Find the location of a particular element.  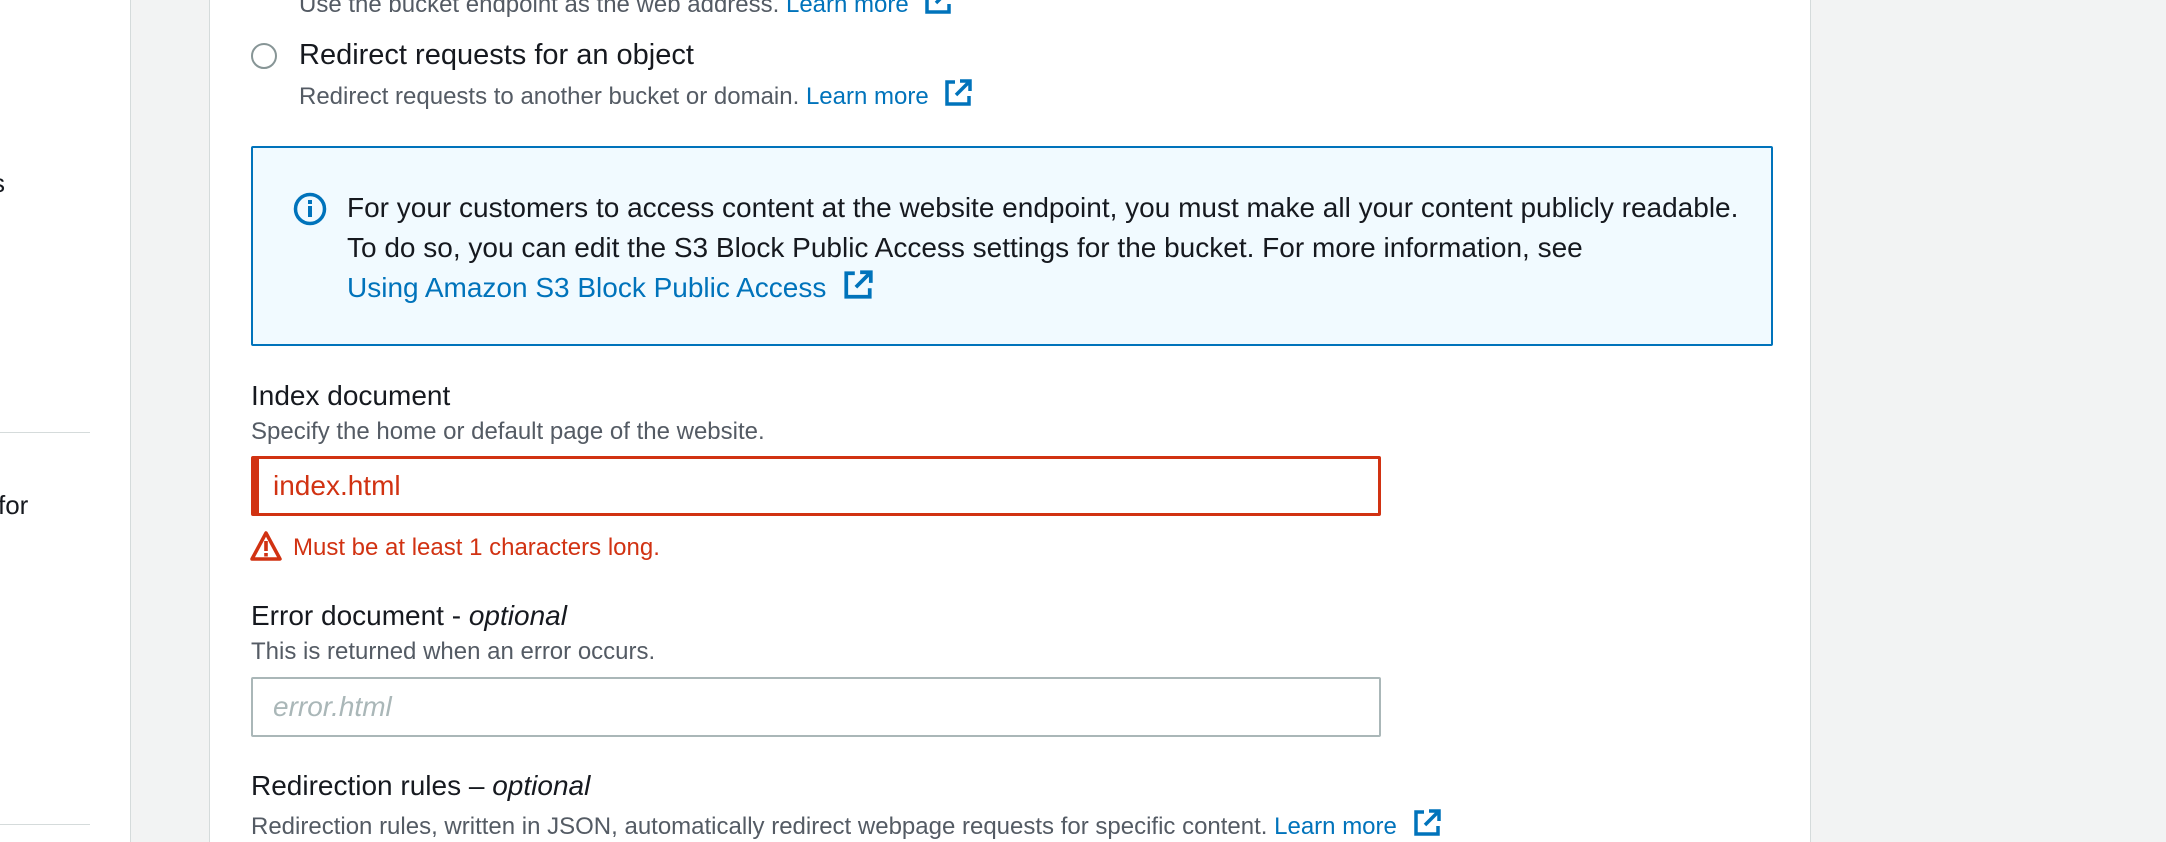

error-document-description: This is returned when an error occurs. is located at coordinates (453, 651).